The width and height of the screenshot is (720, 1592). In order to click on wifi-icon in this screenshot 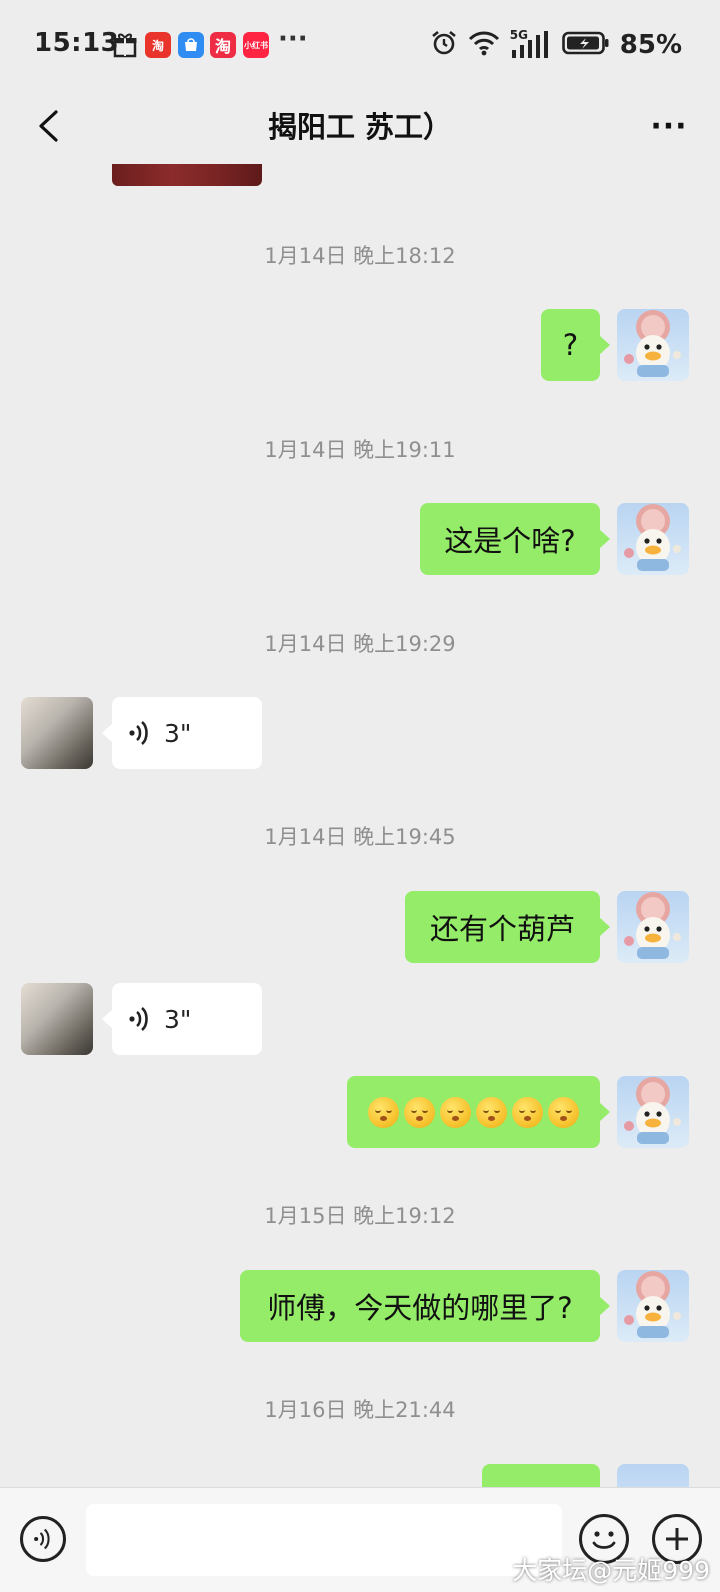, I will do `click(484, 45)`.